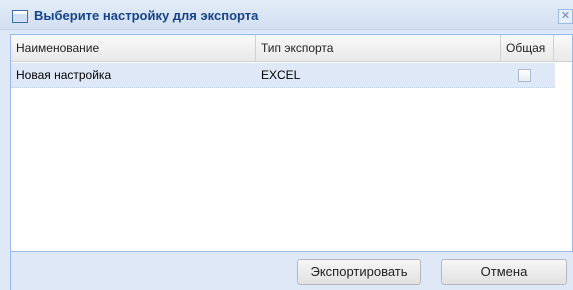 The image size is (573, 290). Describe the element at coordinates (286, 15) in the screenshot. I see `dialog-titlebar: Выберите настройку для экспорта ✕` at that location.